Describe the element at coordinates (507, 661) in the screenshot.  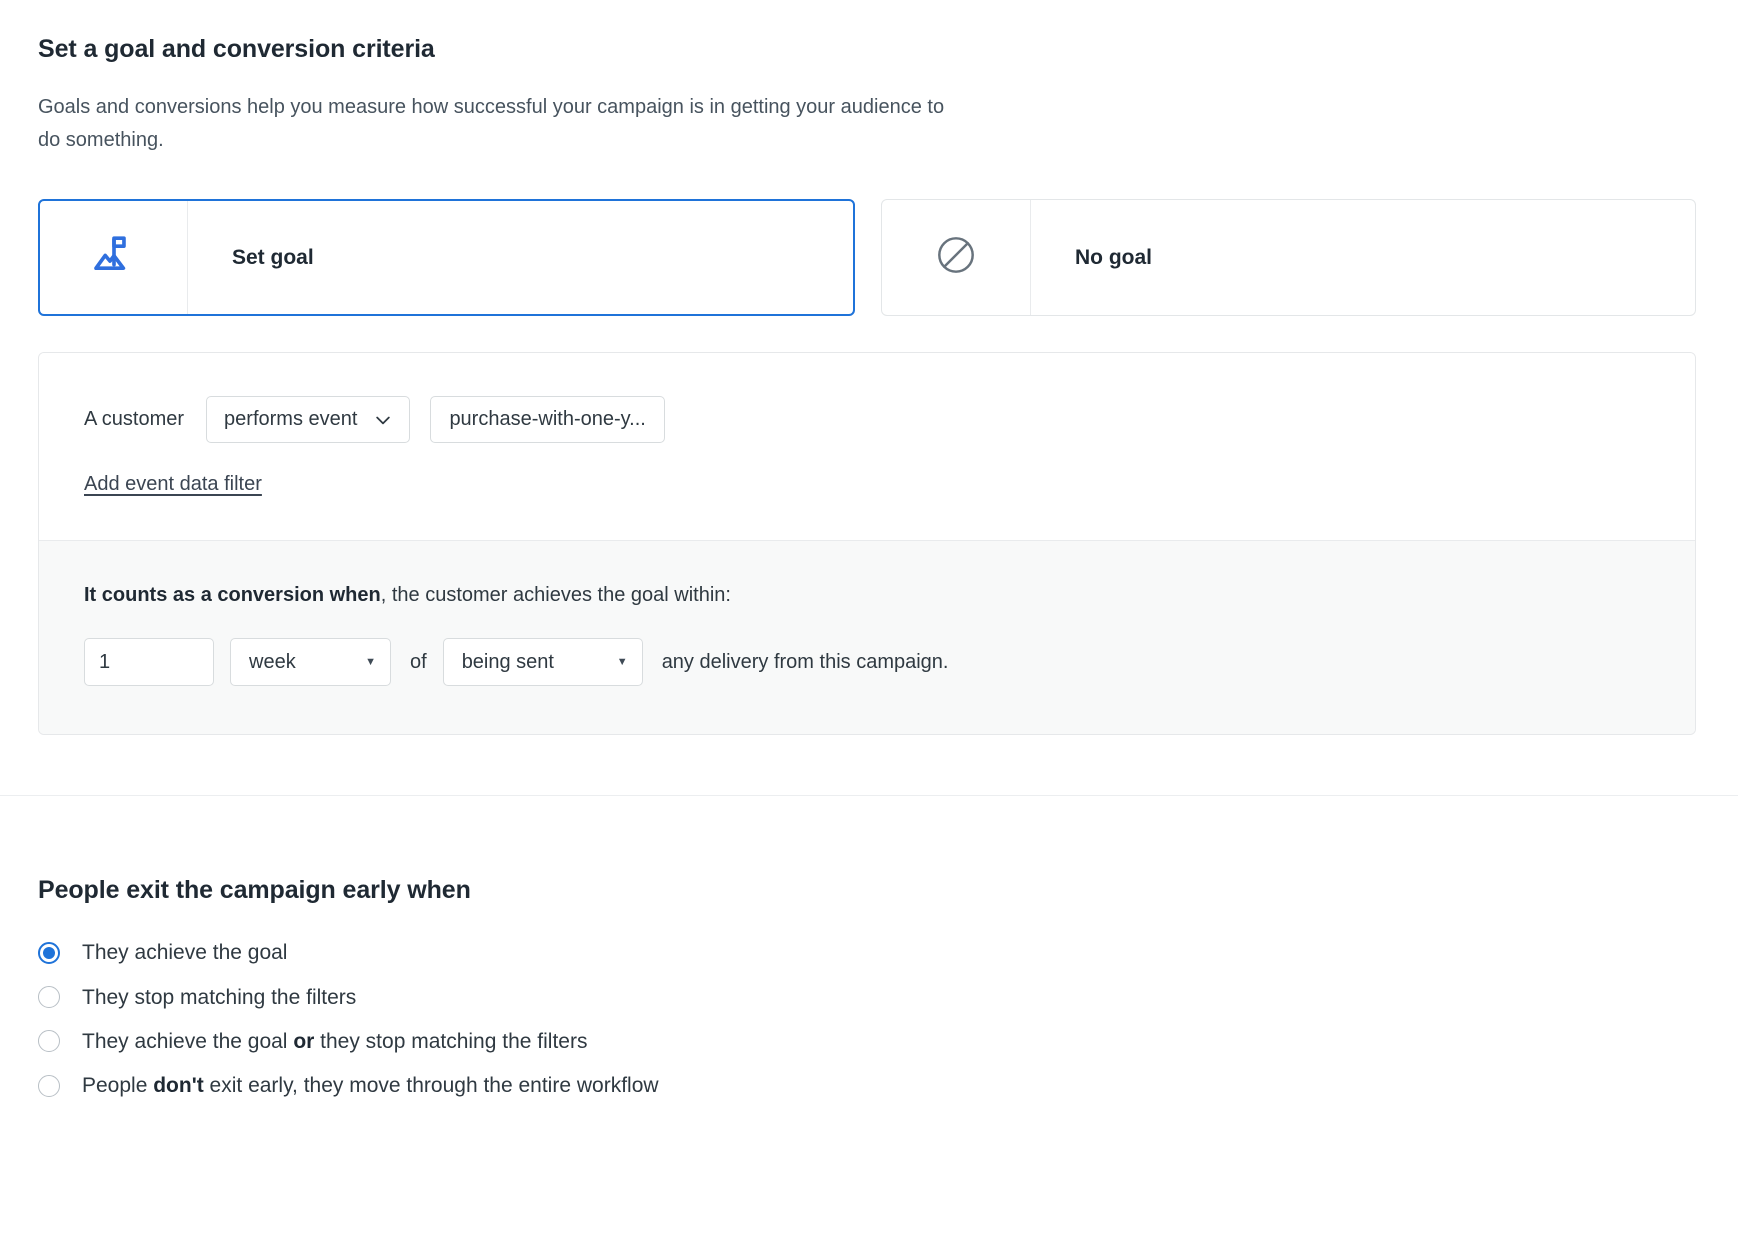
I see `conversion-anchor-value: being sent` at that location.